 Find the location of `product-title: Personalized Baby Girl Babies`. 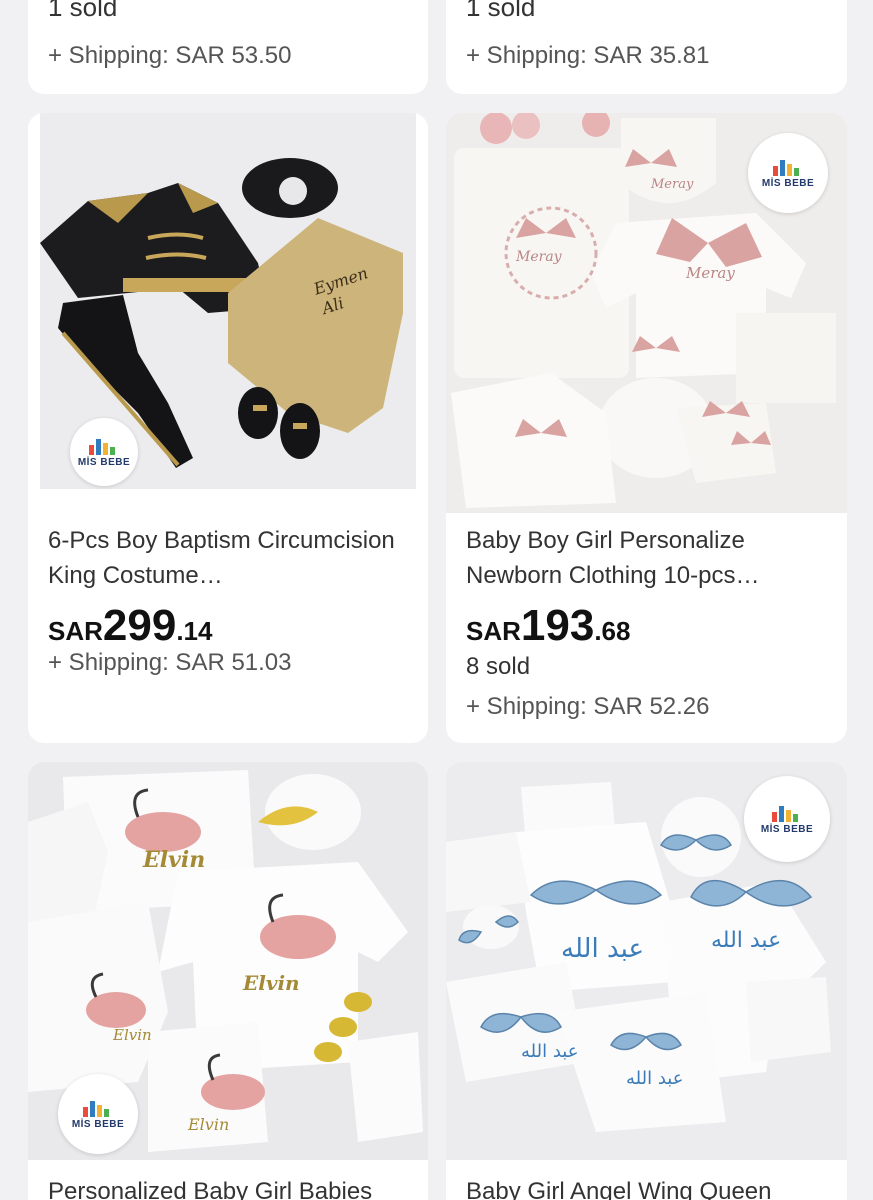

product-title: Personalized Baby Girl Babies is located at coordinates (229, 1187).